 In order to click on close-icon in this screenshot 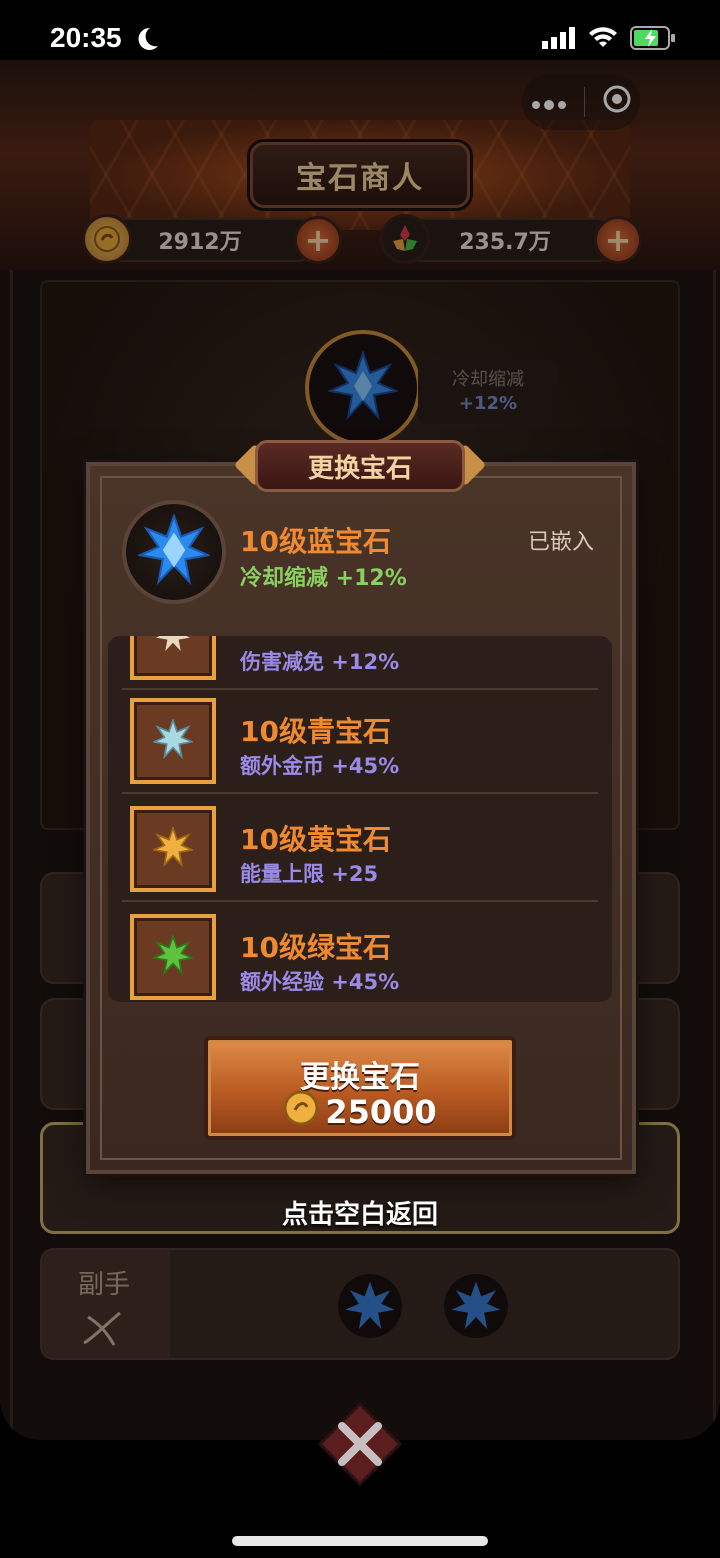, I will do `click(360, 1444)`.